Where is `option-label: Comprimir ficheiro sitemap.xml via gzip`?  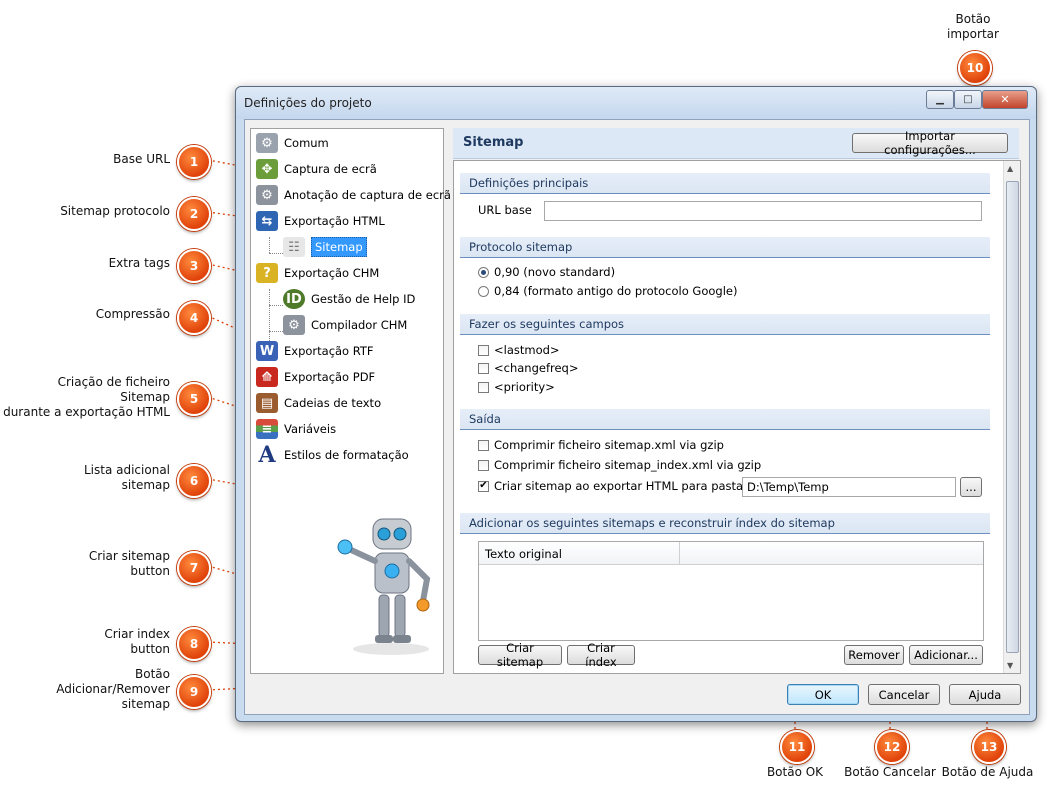
option-label: Comprimir ficheiro sitemap.xml via gzip is located at coordinates (609, 445).